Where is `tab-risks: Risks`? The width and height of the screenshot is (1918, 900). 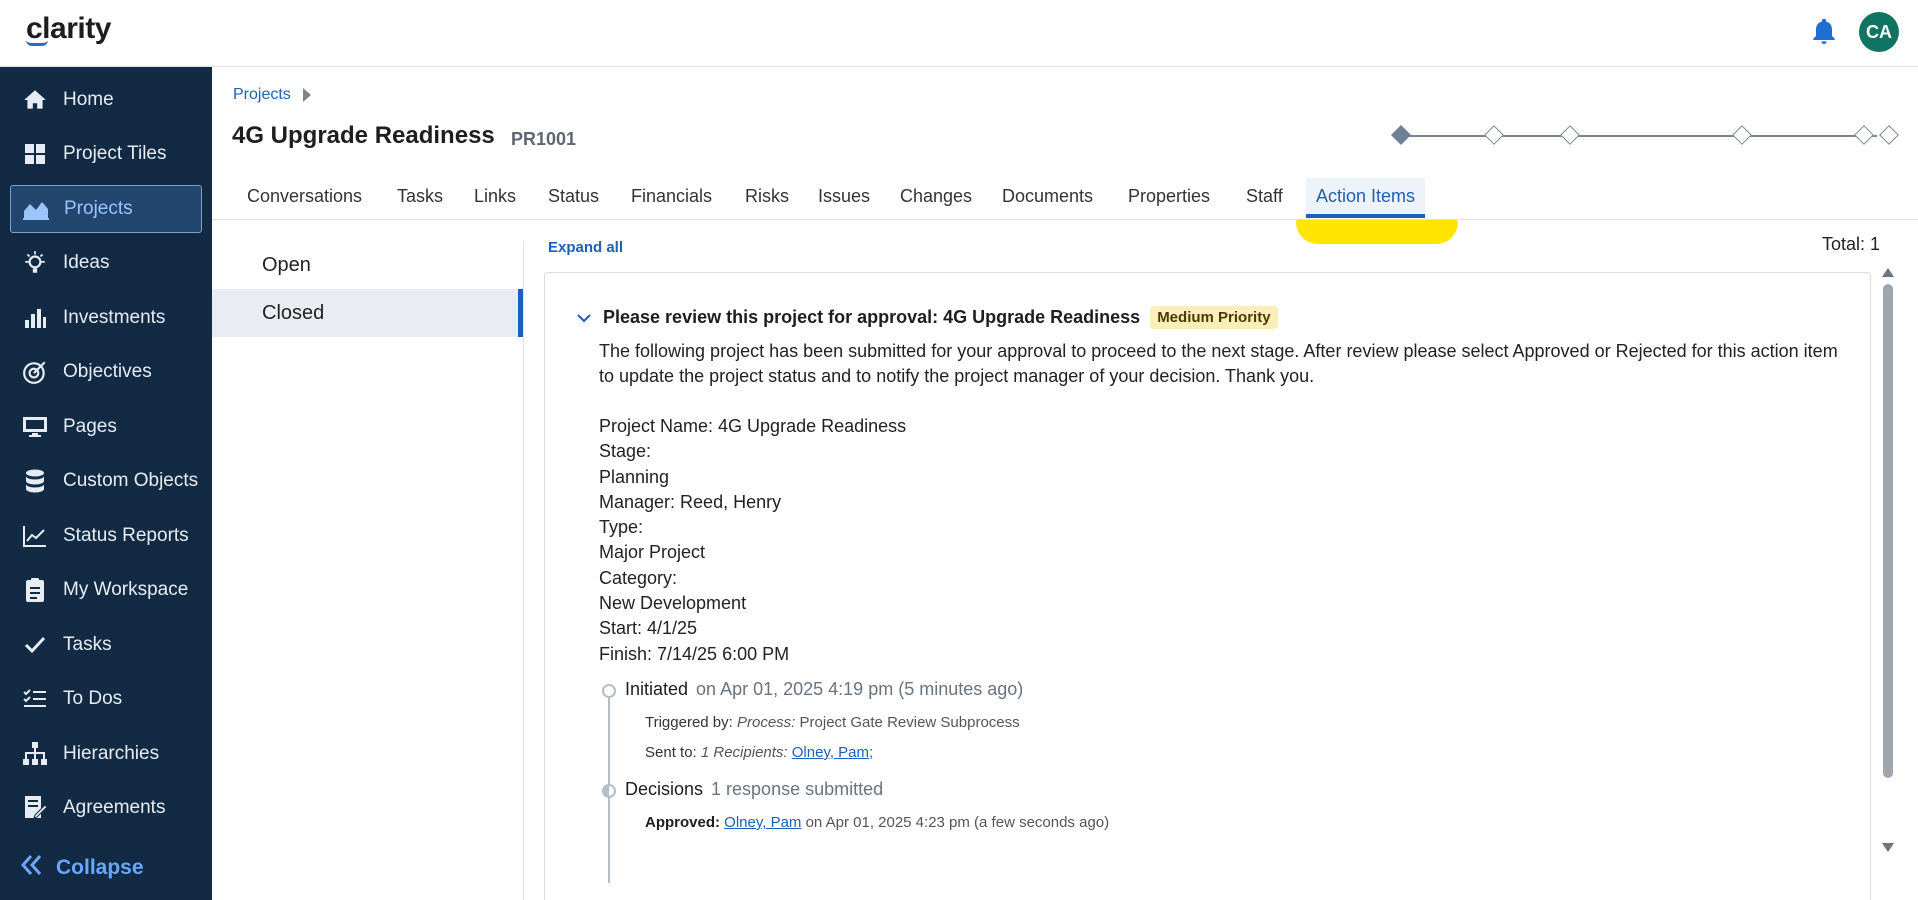
tab-risks: Risks is located at coordinates (767, 202).